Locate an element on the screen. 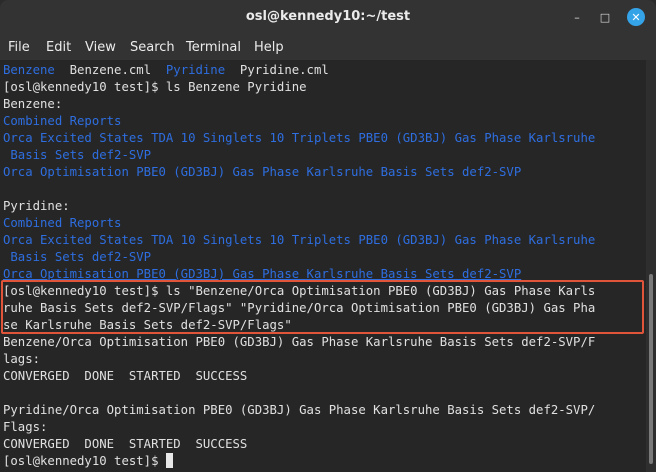 This screenshot has width=656, height=472. menu-search: Search is located at coordinates (152, 47).